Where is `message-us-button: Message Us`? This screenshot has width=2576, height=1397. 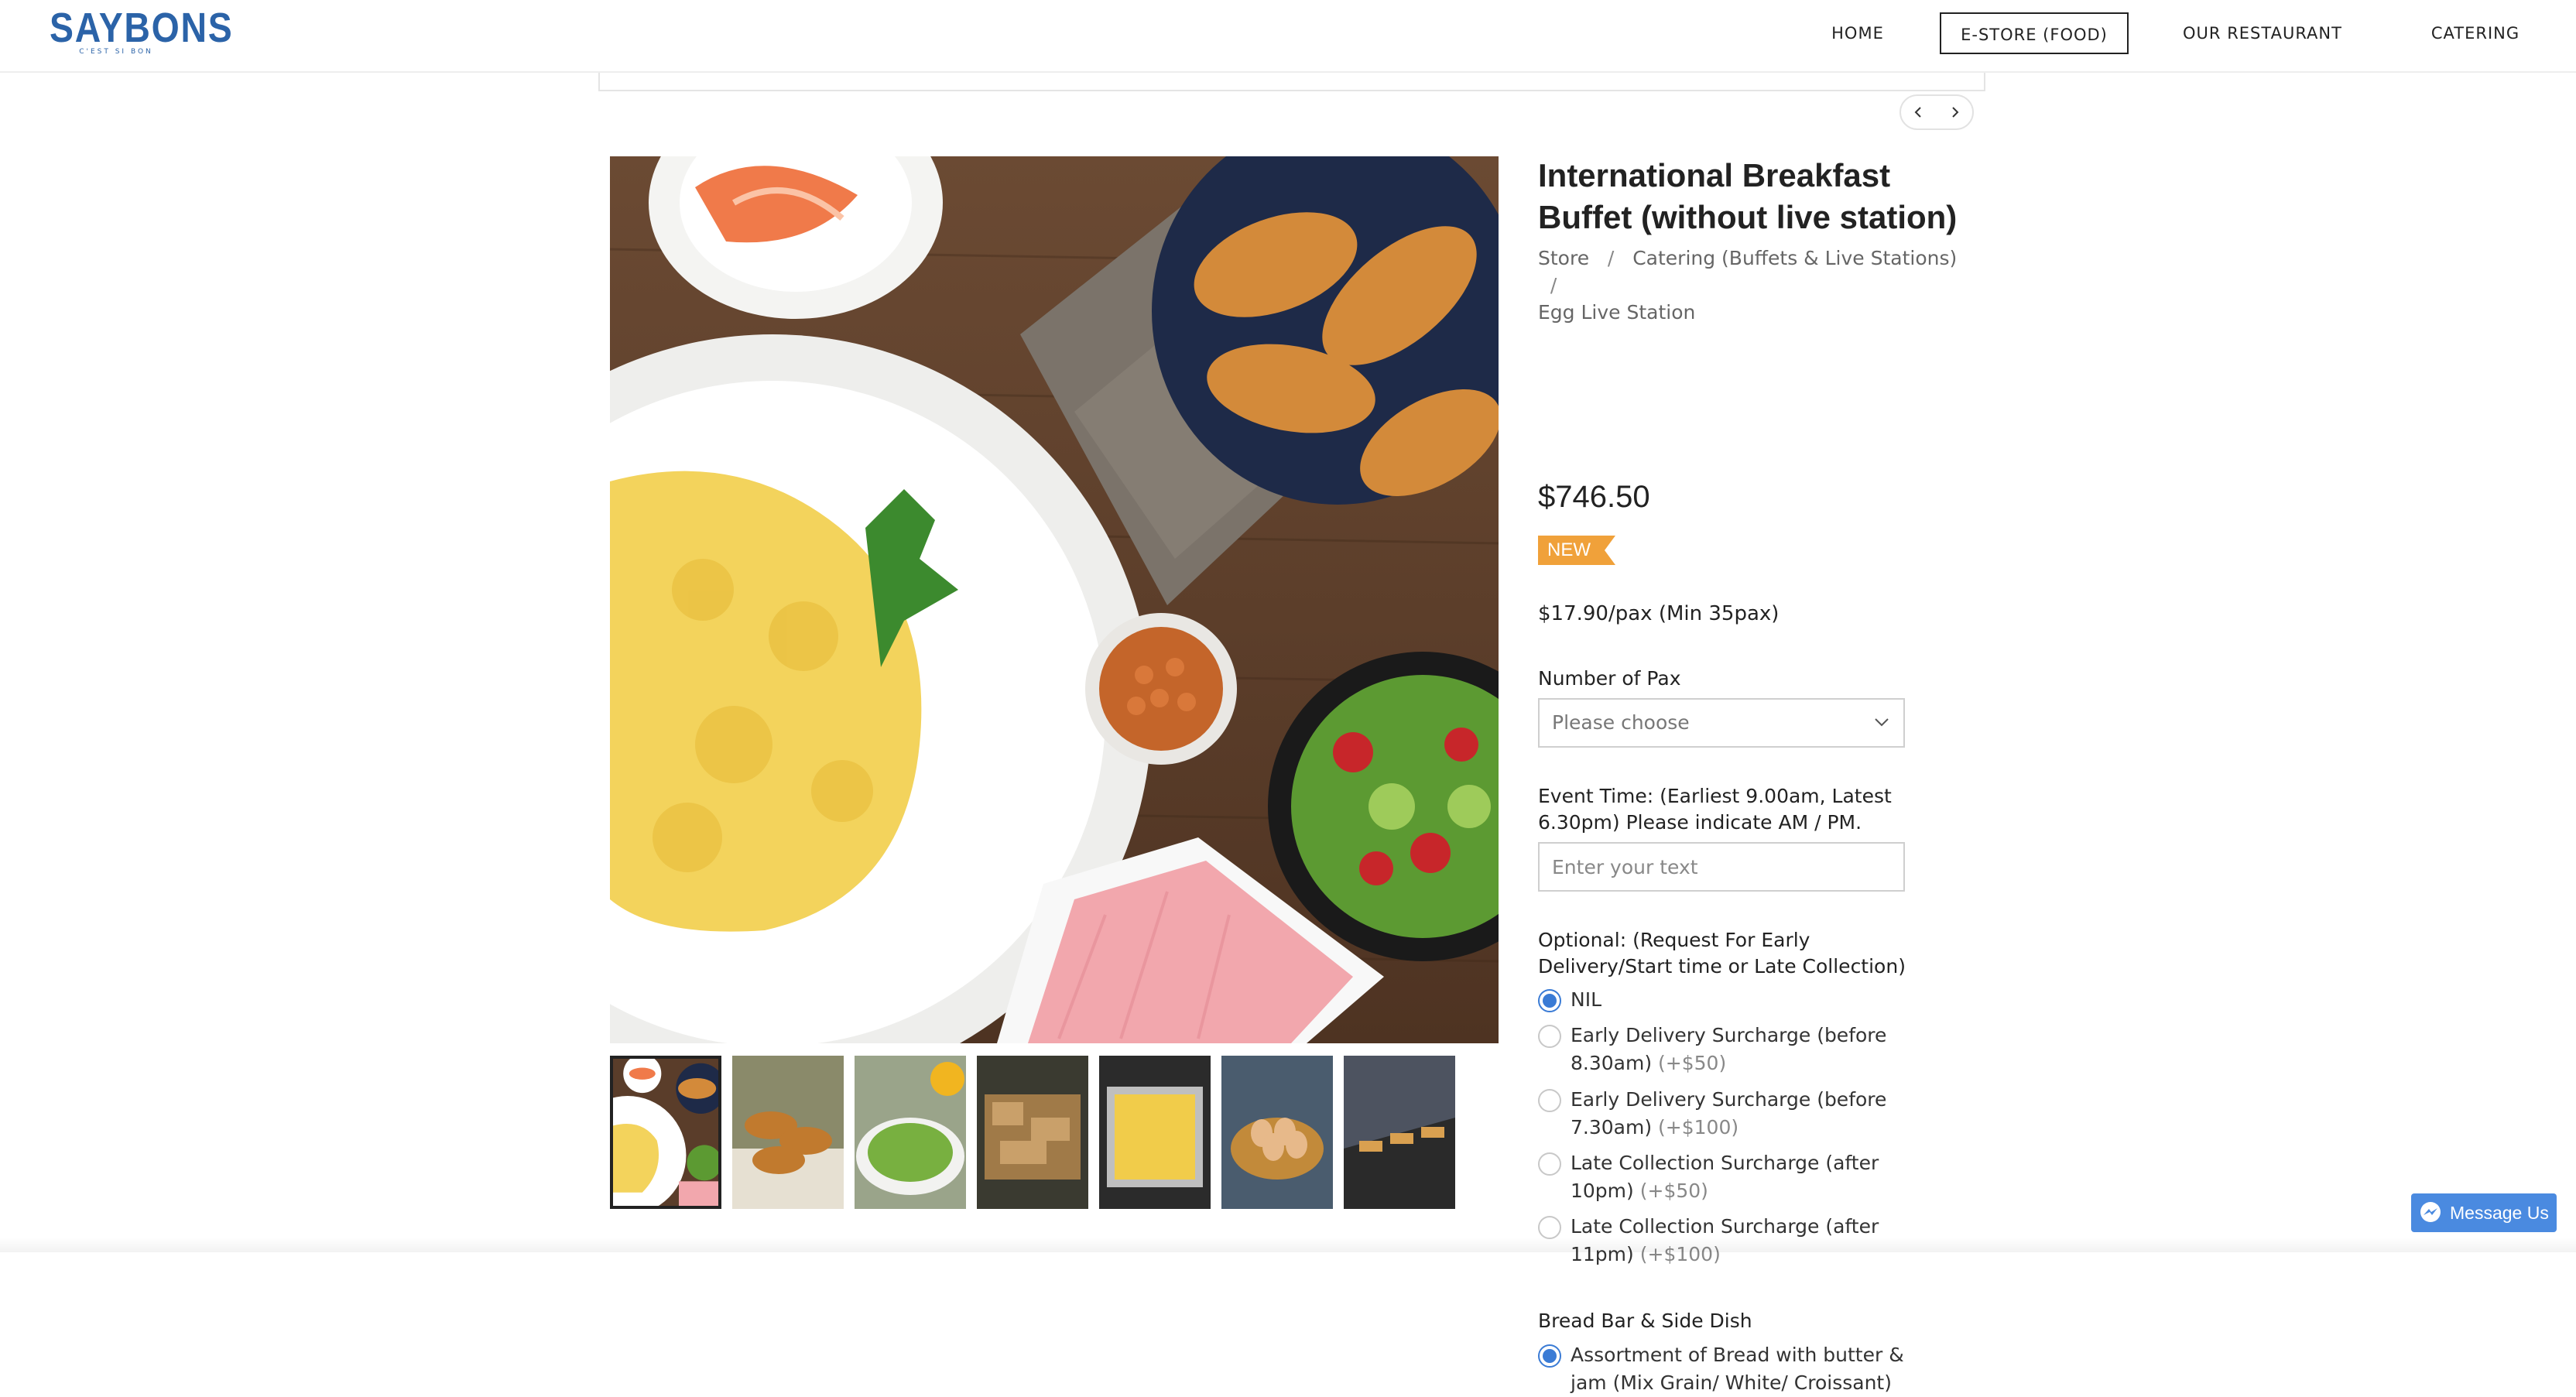 message-us-button: Message Us is located at coordinates (2484, 1212).